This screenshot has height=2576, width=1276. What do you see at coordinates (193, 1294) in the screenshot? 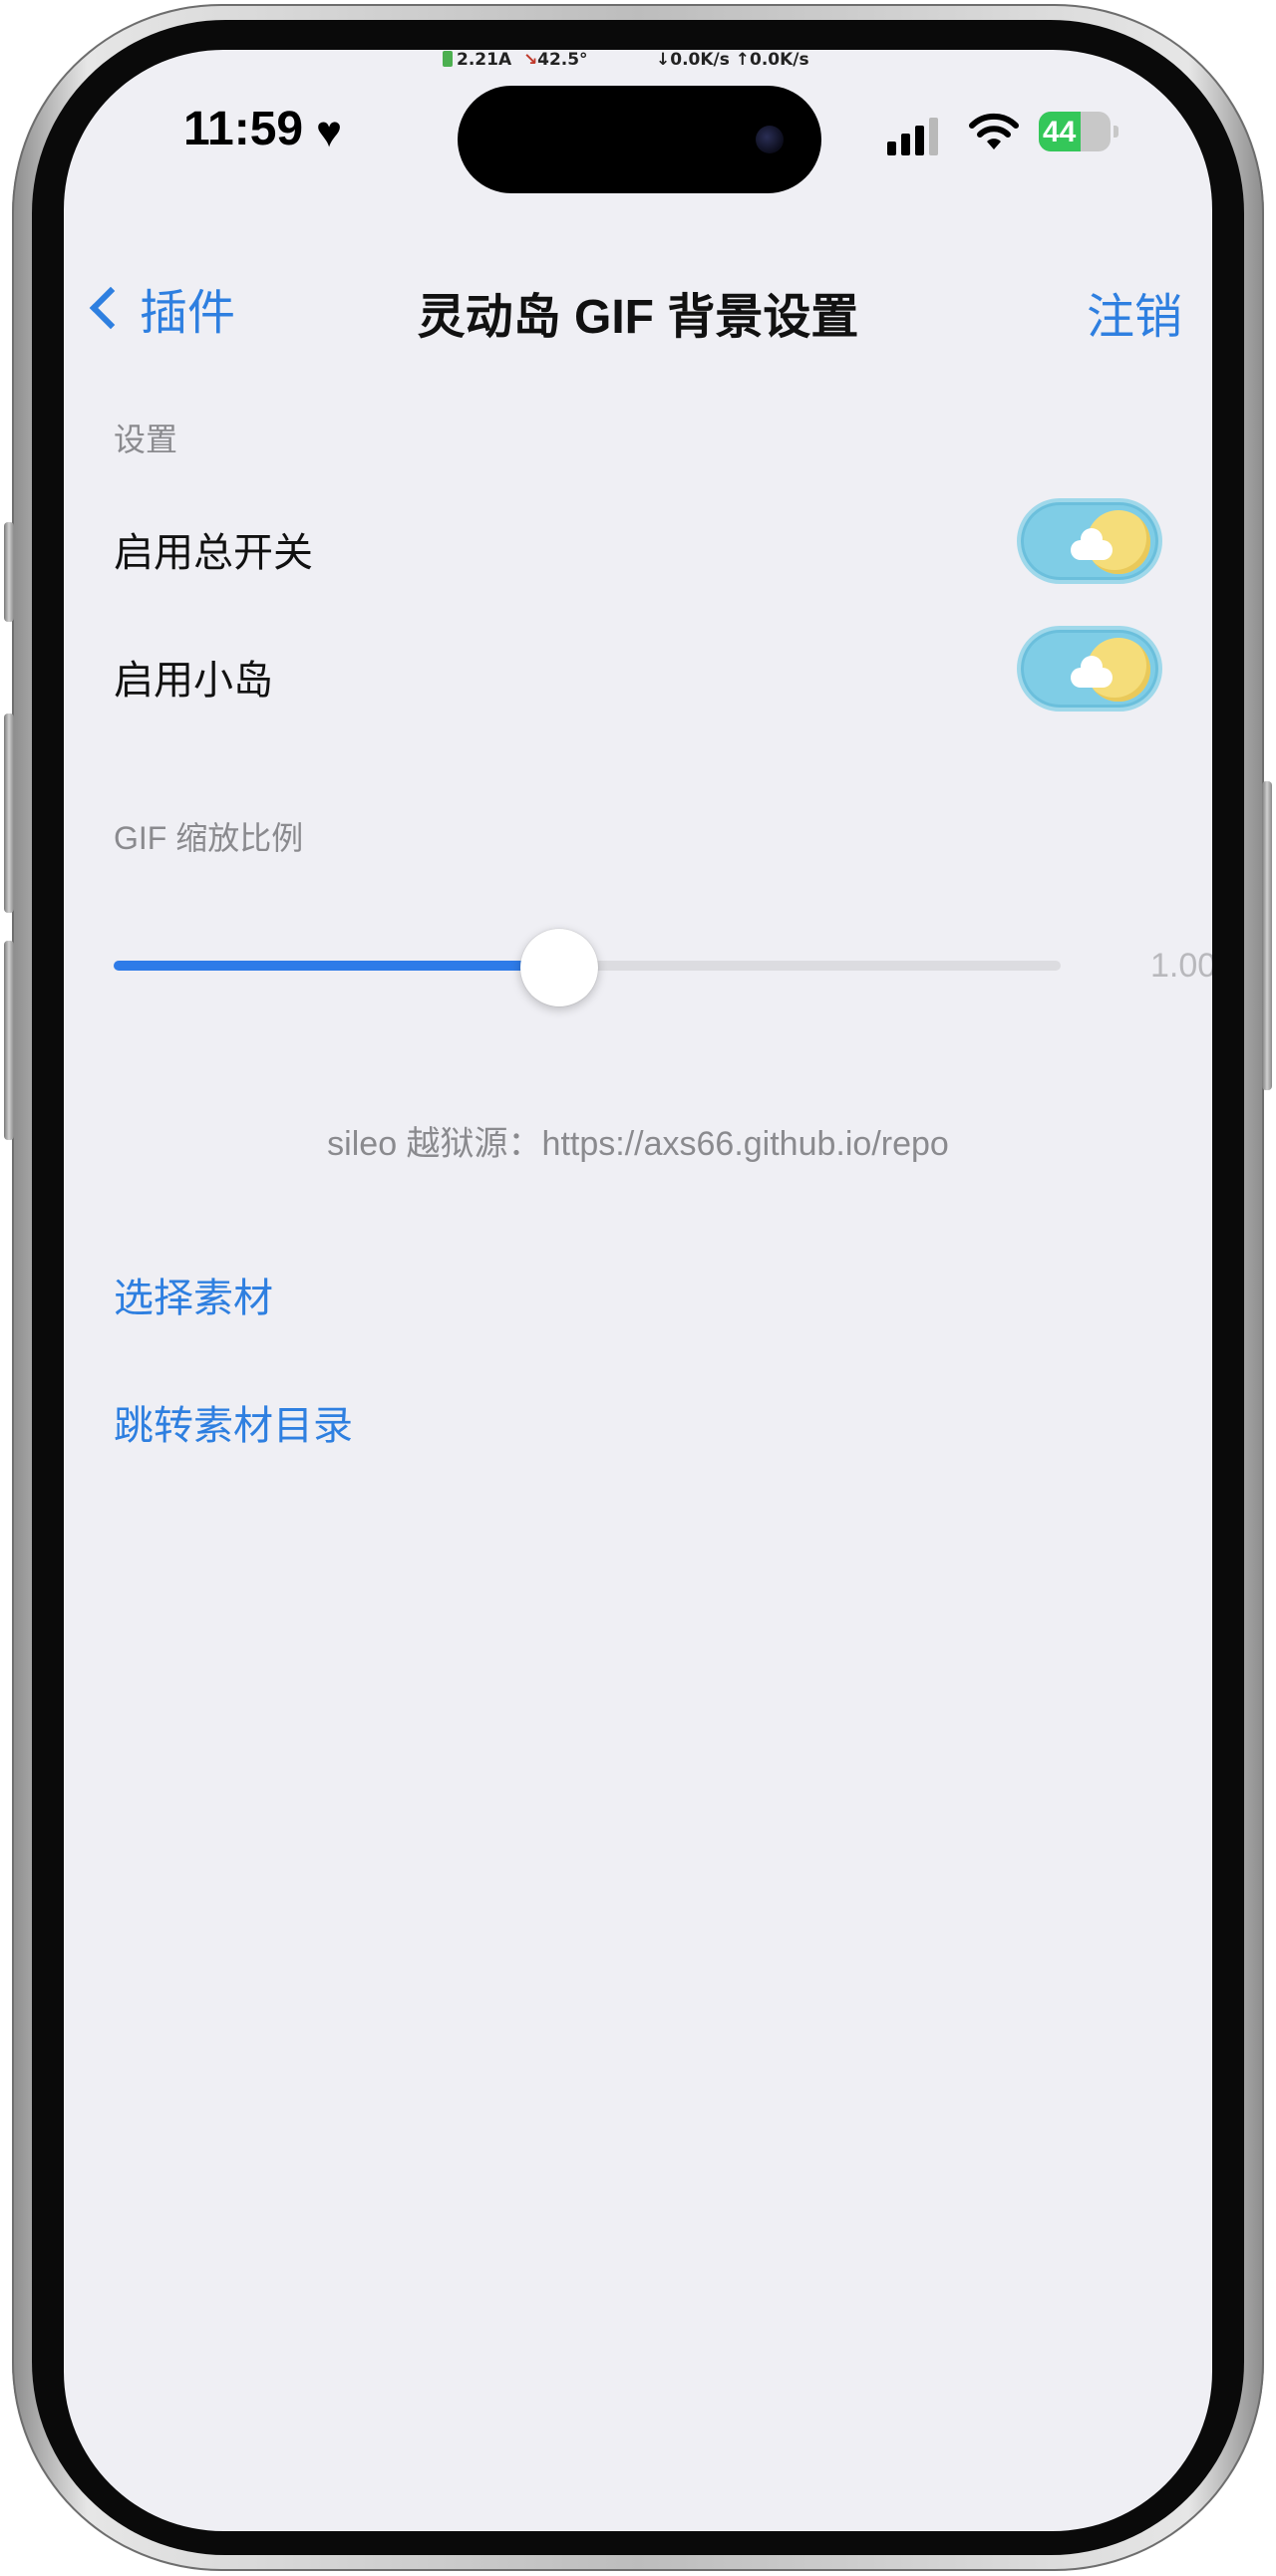
I see `select-material-button: 选择素材` at bounding box center [193, 1294].